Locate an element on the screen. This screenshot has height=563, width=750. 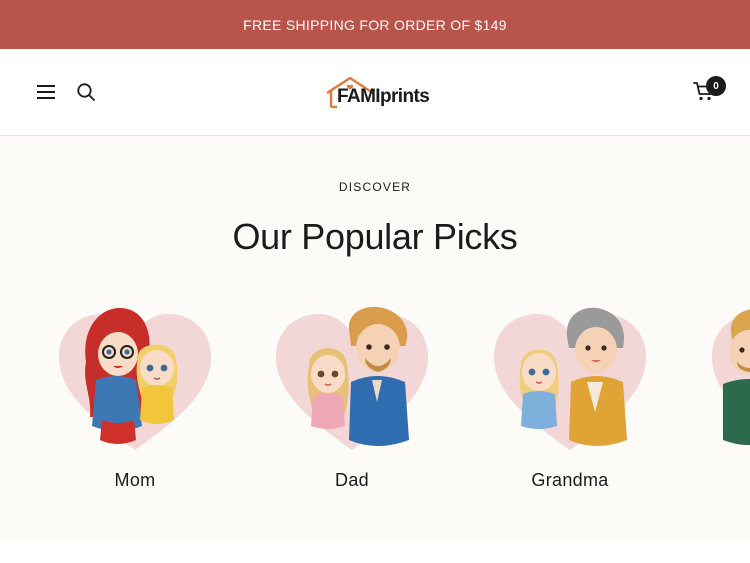
logo-part1: FAMI is located at coordinates (359, 96).